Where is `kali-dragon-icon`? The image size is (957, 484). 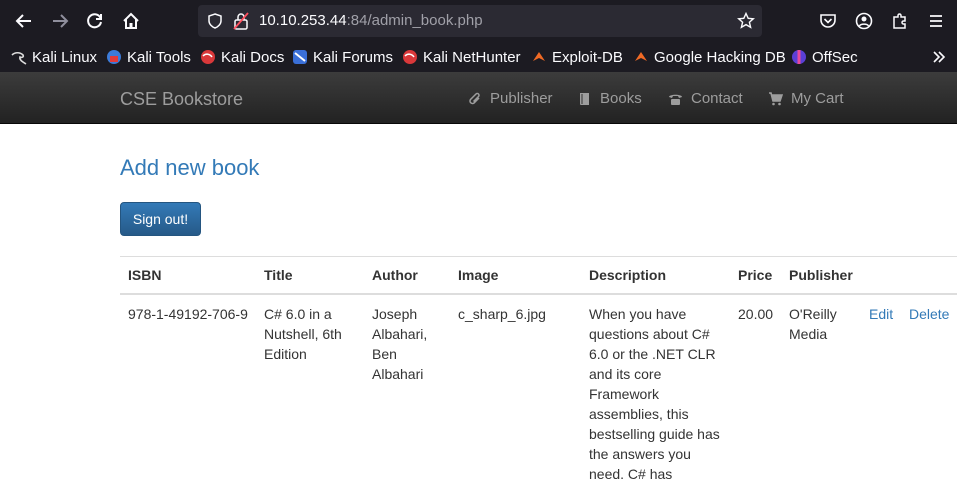 kali-dragon-icon is located at coordinates (19, 58).